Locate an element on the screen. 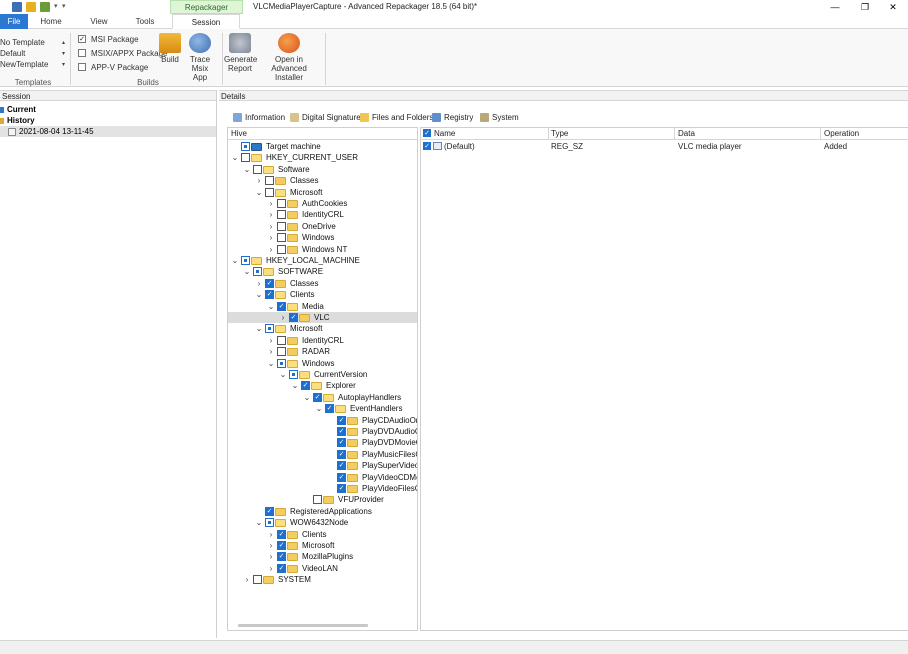 Image resolution: width=908 pixels, height=654 pixels. session-history: History is located at coordinates (108, 120).